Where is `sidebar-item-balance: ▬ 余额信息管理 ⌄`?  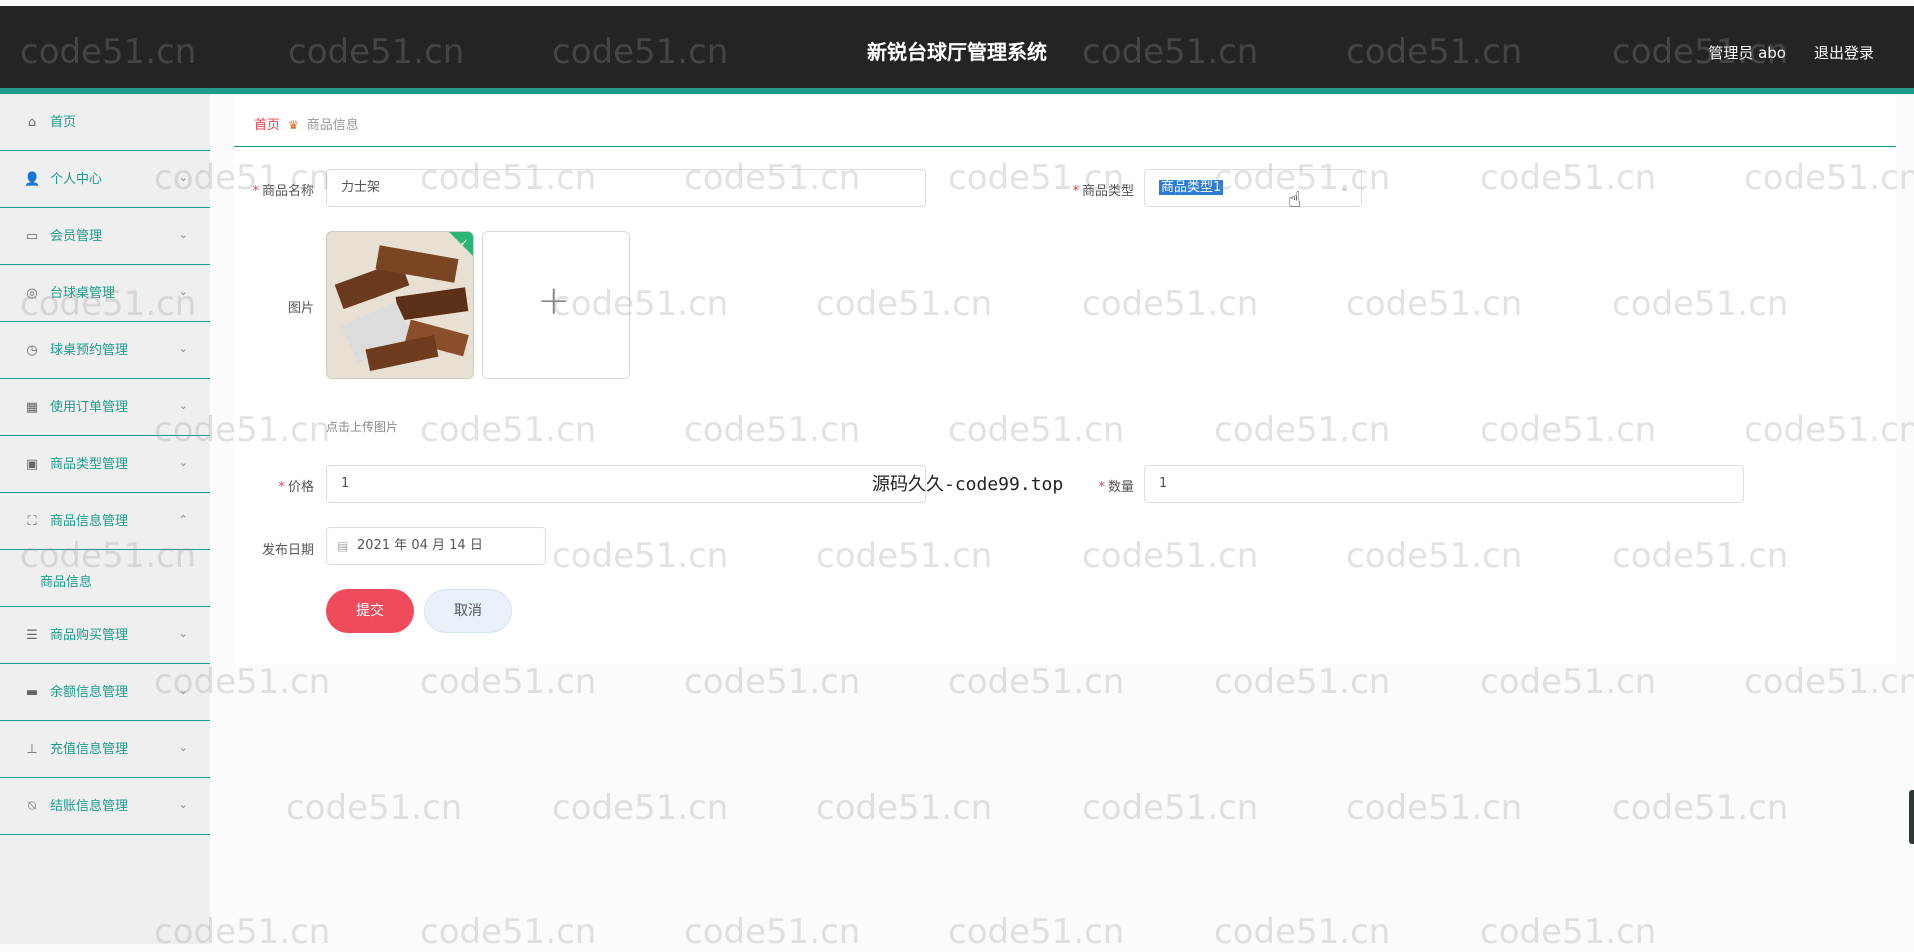
sidebar-item-balance: ▬ 余额信息管理 ⌄ is located at coordinates (105, 692).